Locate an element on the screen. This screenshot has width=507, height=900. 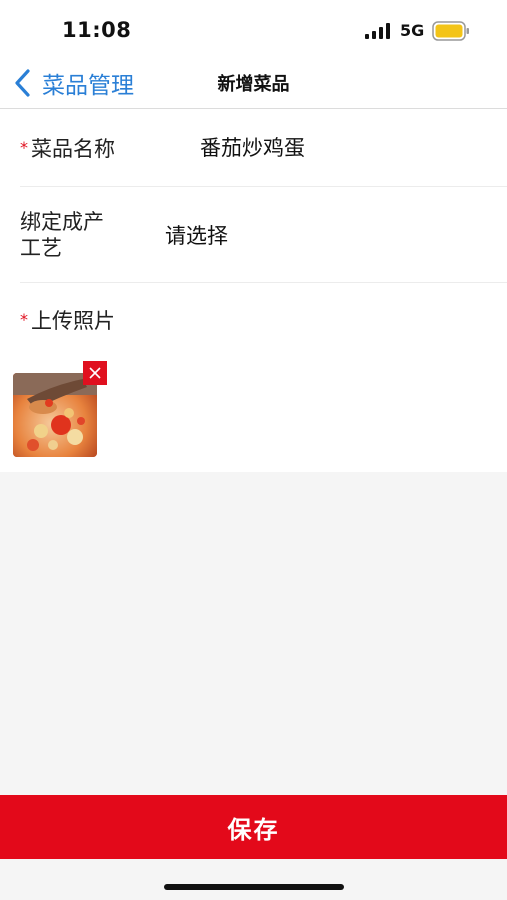
page-title: 新增菜品 is located at coordinates (253, 84).